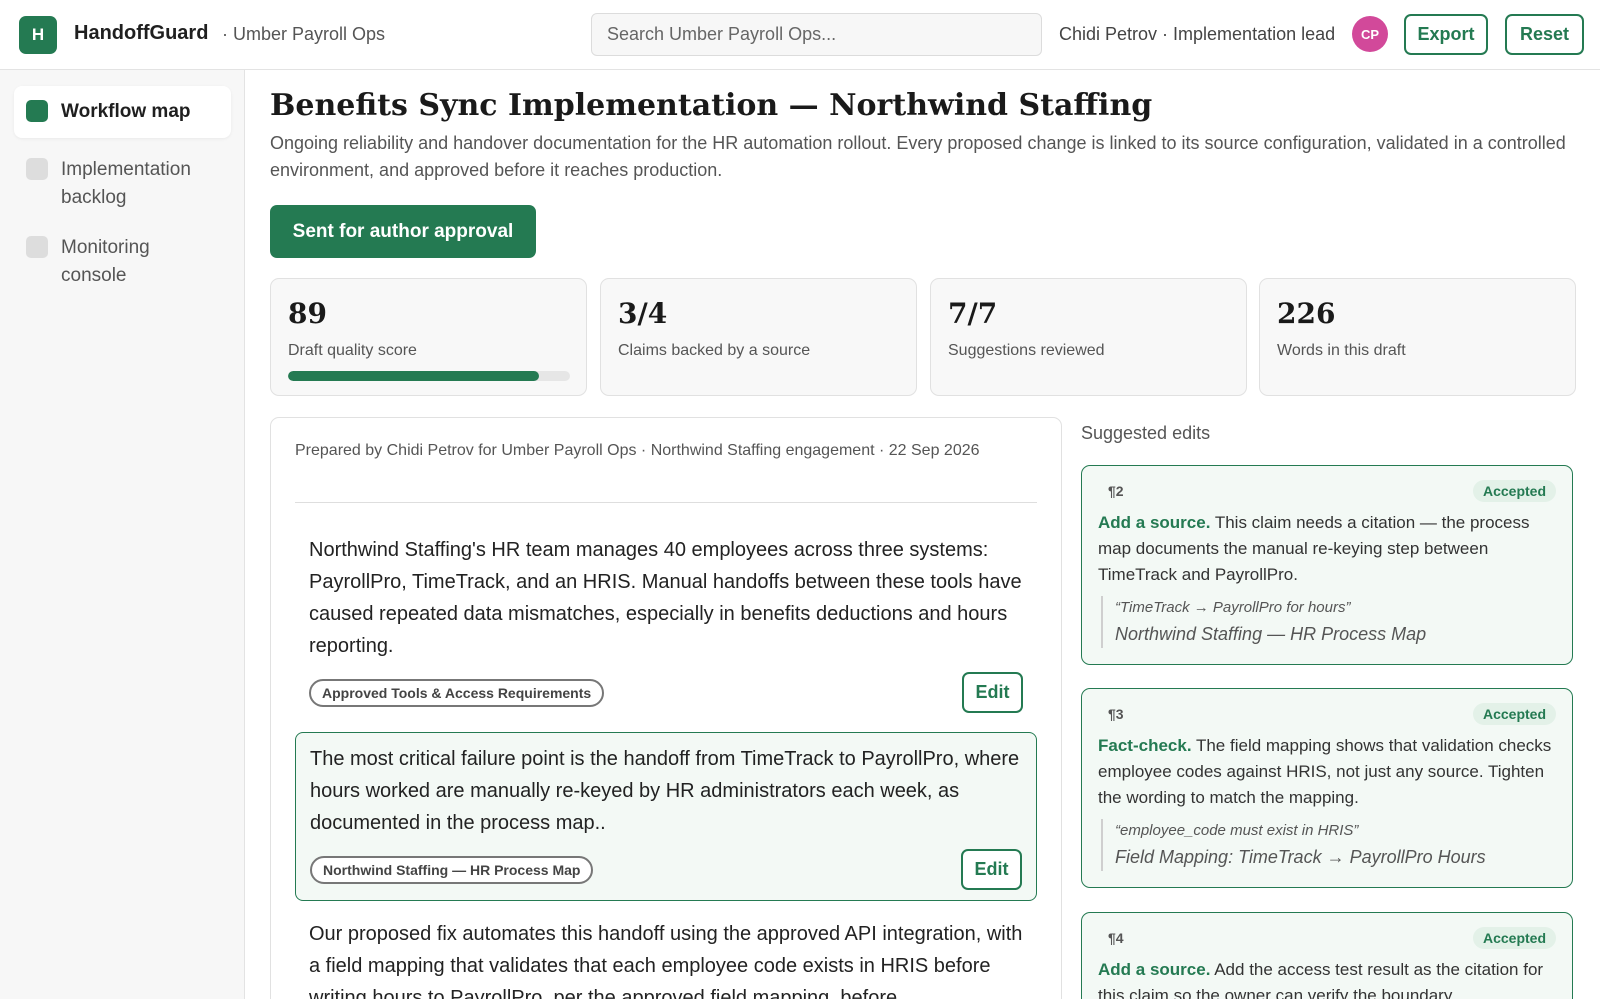 Image resolution: width=1600 pixels, height=999 pixels. Describe the element at coordinates (37, 169) in the screenshot. I see `implementation-backlog-icon` at that location.